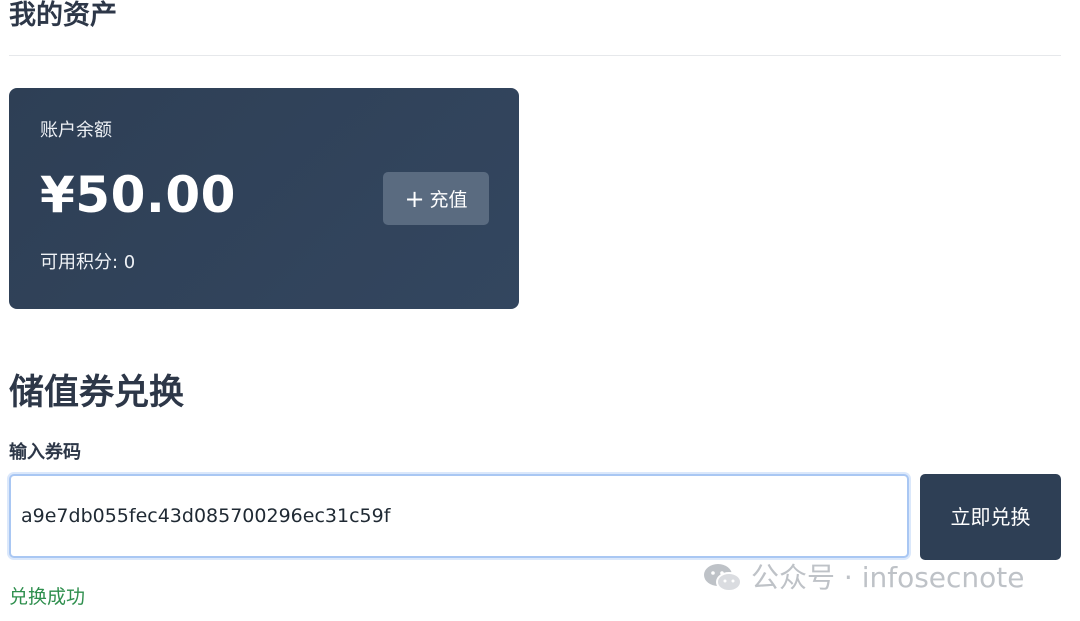 This screenshot has width=1080, height=621. I want to click on plus-icon: +, so click(414, 198).